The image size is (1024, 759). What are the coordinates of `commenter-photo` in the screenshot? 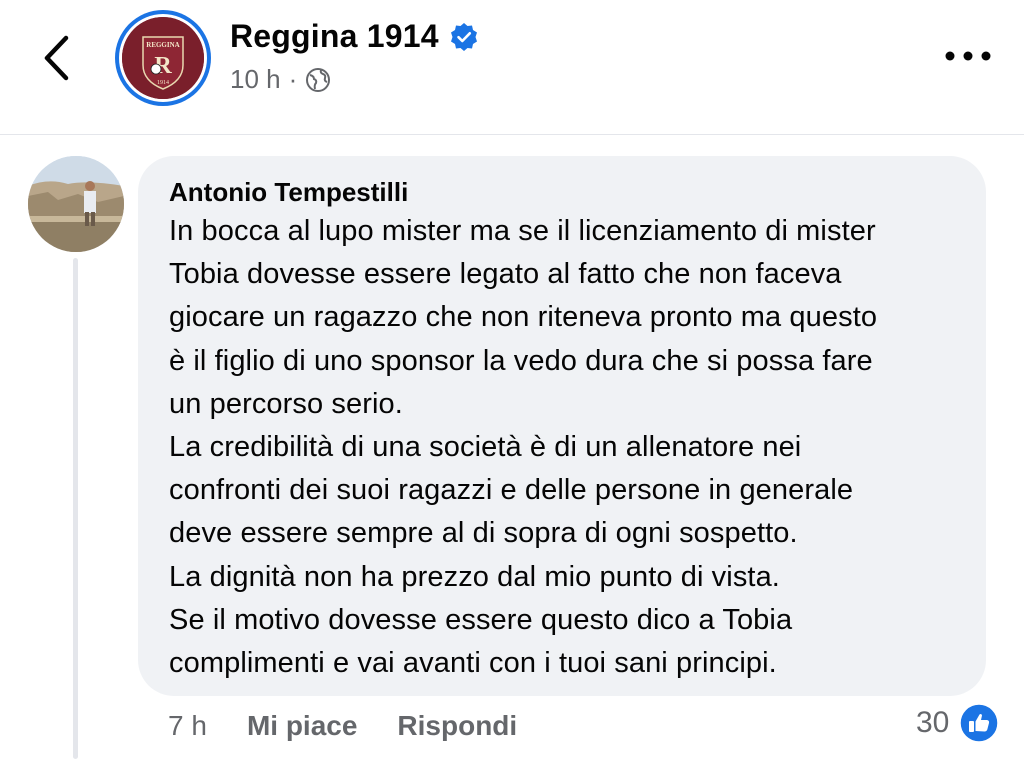 It's located at (76, 204).